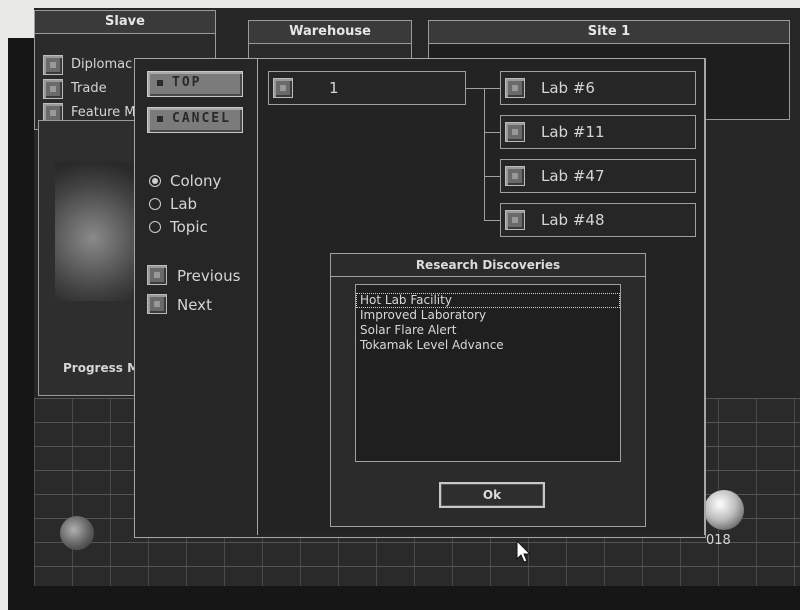 The width and height of the screenshot is (800, 610). What do you see at coordinates (488, 345) in the screenshot?
I see `list-item: Tokamak Level Advance` at bounding box center [488, 345].